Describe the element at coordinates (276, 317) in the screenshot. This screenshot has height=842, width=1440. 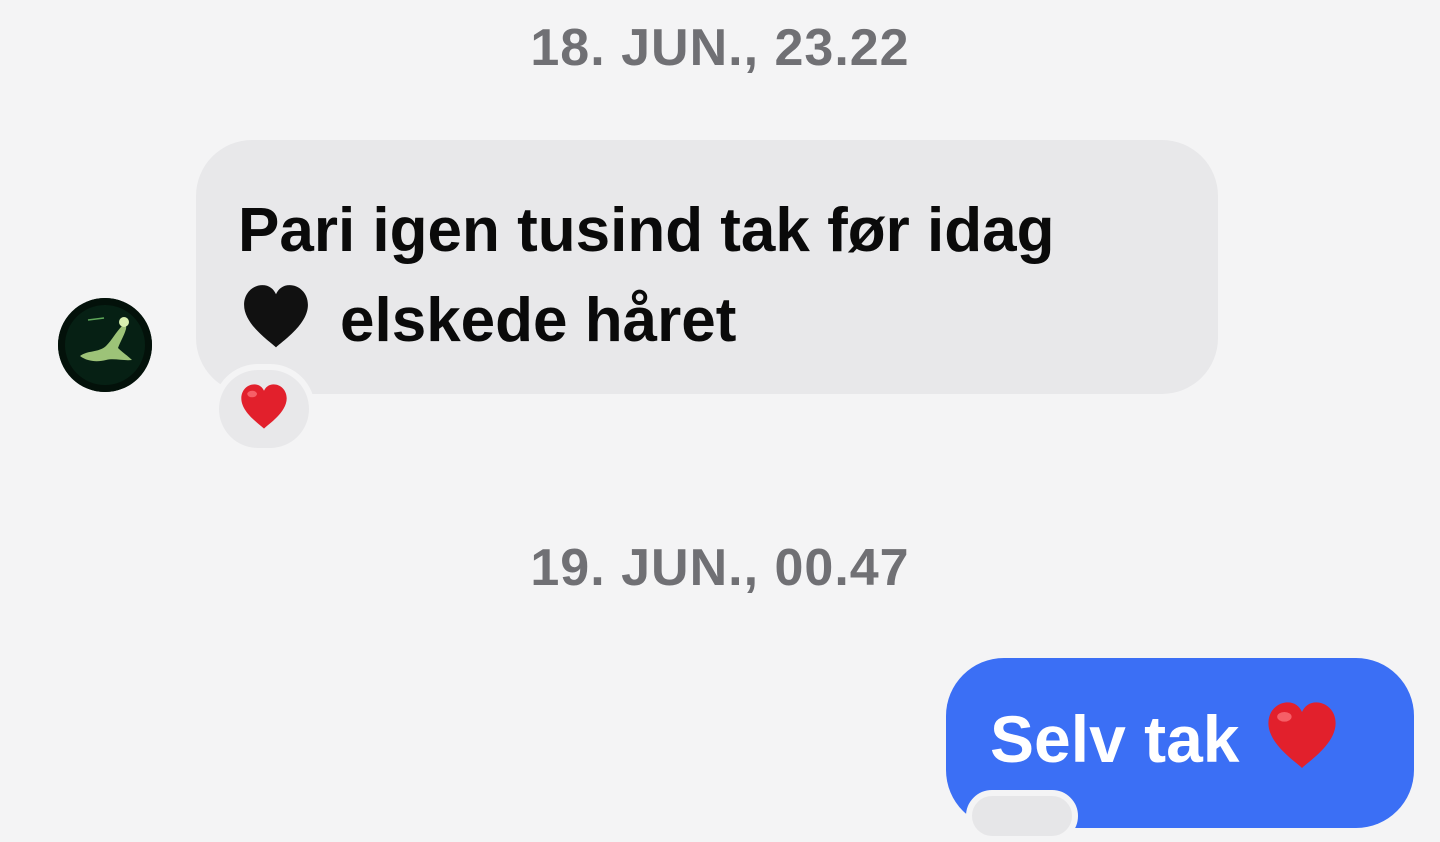
I see `black-heart-icon` at that location.